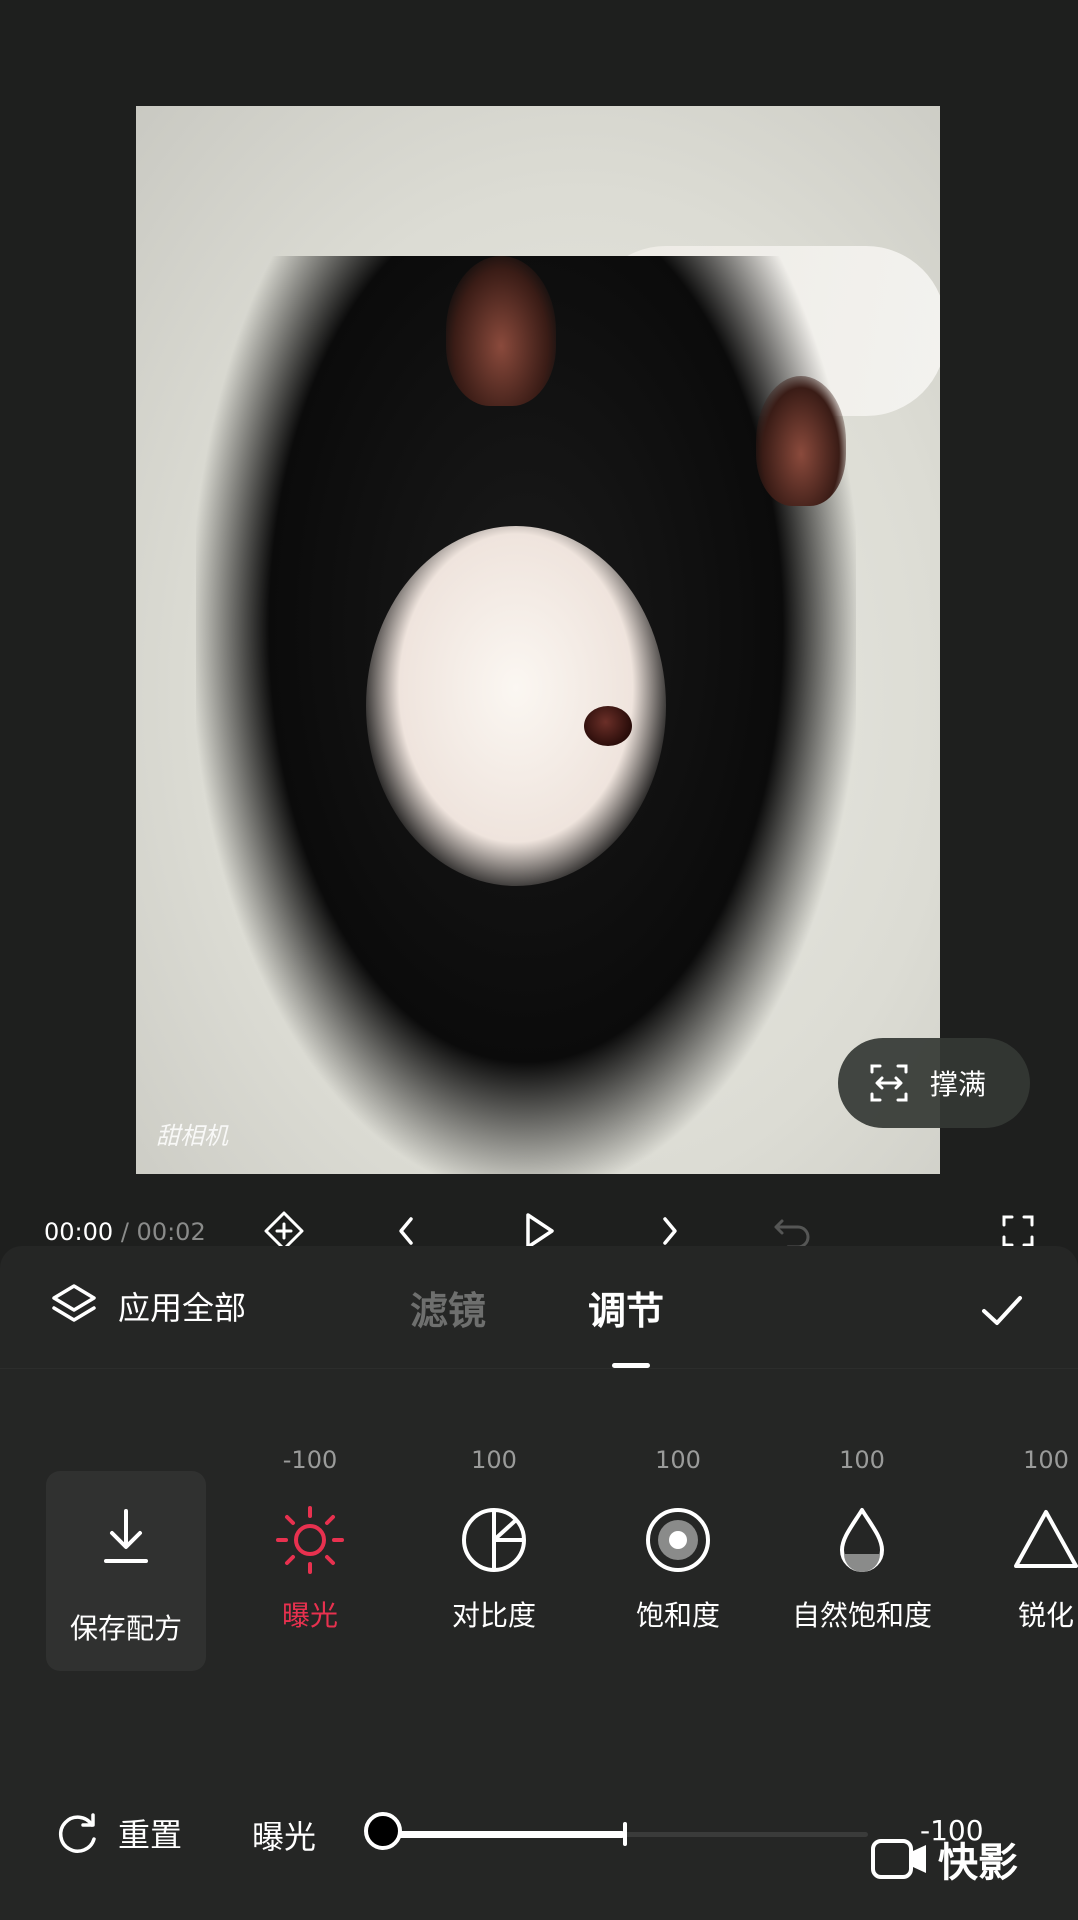  Describe the element at coordinates (677, 1615) in the screenshot. I see `tool-label: 饱和度` at that location.